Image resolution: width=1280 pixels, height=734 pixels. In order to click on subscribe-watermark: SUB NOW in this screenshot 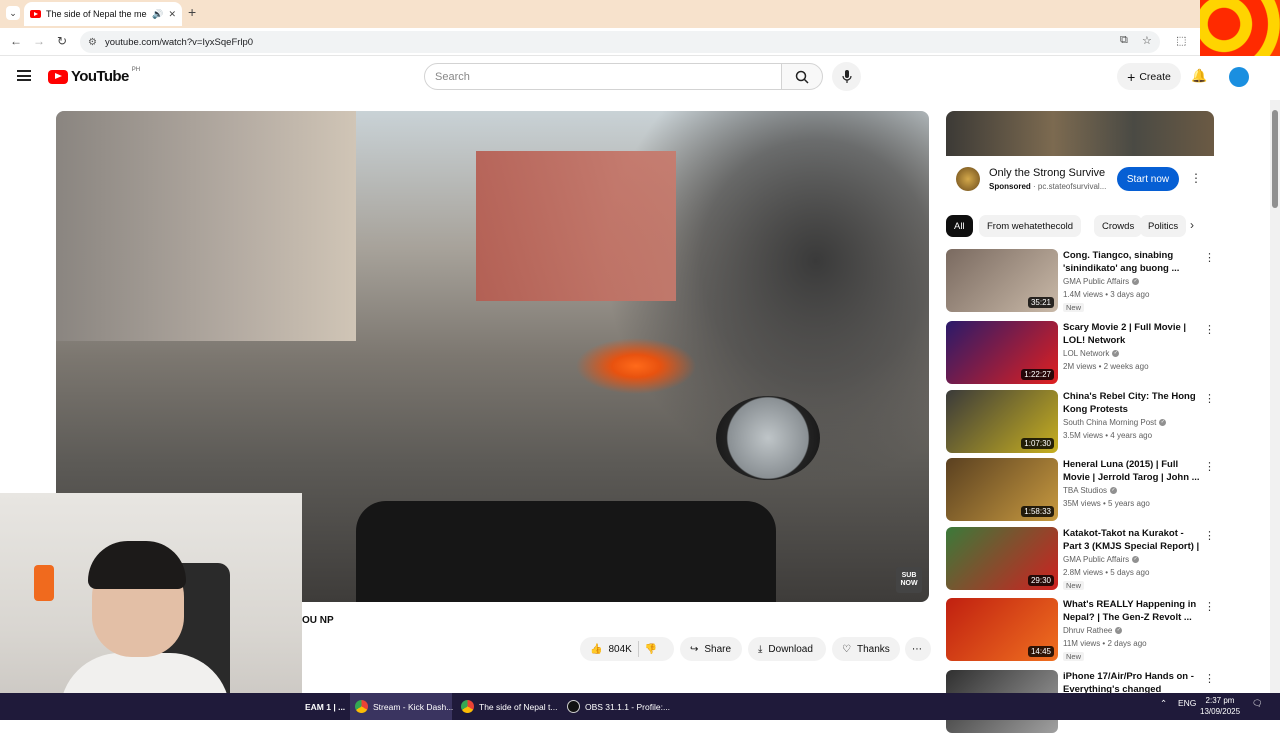, I will do `click(909, 580)`.